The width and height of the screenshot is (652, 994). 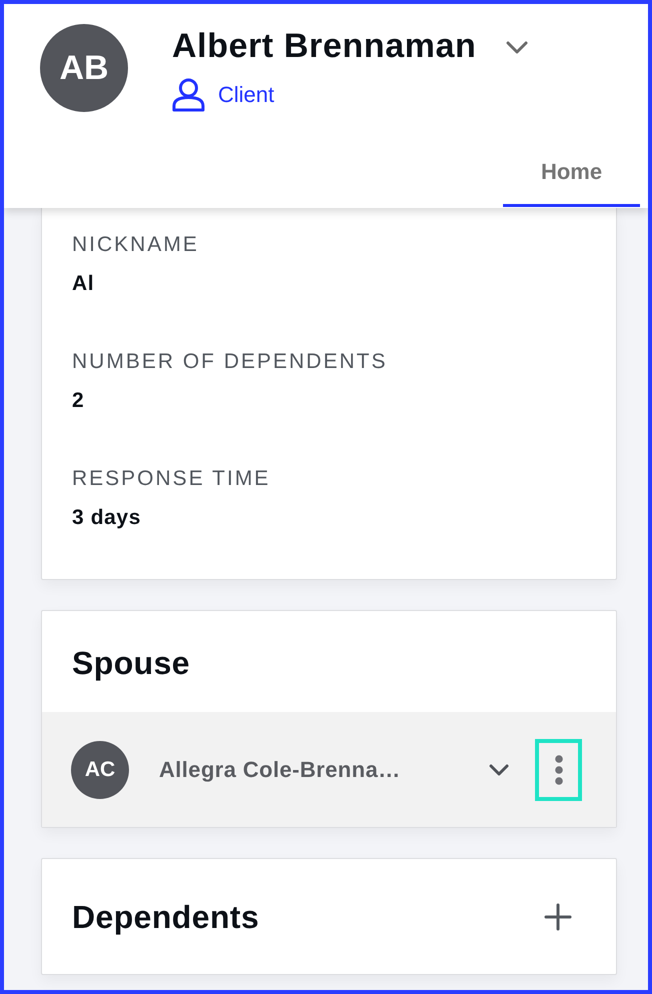 What do you see at coordinates (136, 245) in the screenshot?
I see `field-label: NICKNAME` at bounding box center [136, 245].